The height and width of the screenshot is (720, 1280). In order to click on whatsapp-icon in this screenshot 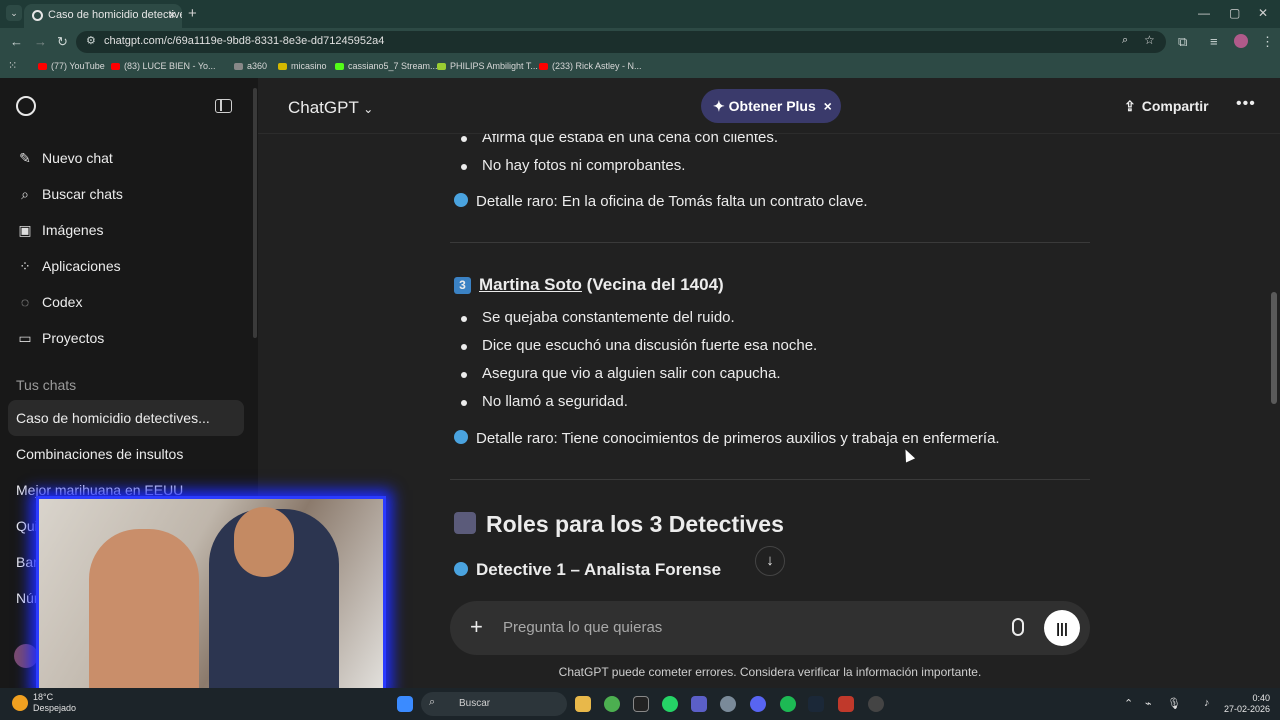, I will do `click(670, 704)`.